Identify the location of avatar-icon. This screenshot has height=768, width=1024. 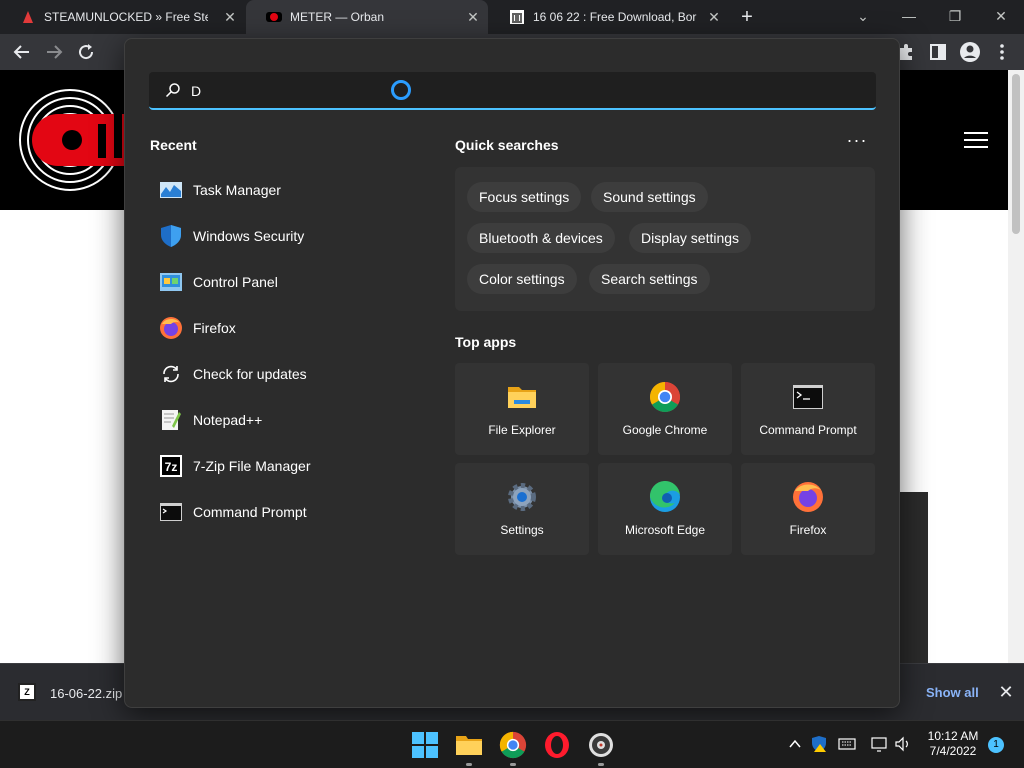
(970, 52).